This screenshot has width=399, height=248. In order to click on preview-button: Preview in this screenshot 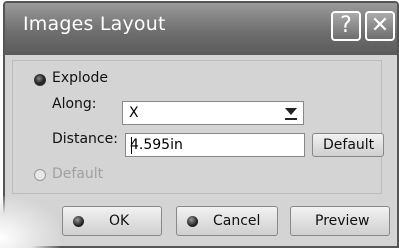, I will do `click(340, 221)`.